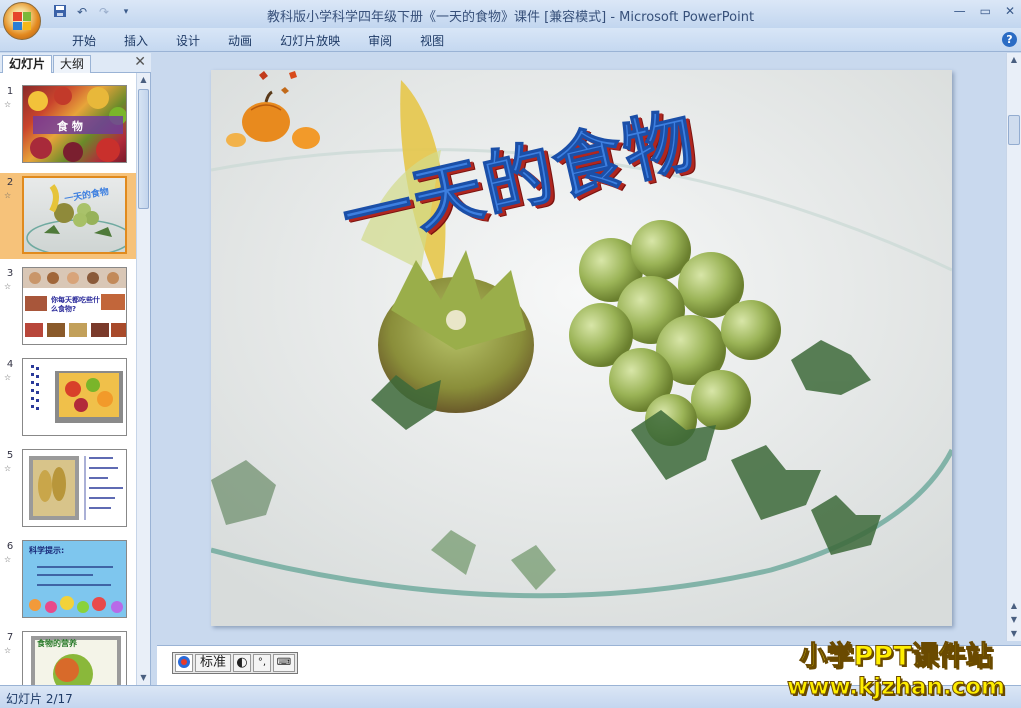 The width and height of the screenshot is (1021, 708). What do you see at coordinates (188, 41) in the screenshot?
I see `tab-design: 设计` at bounding box center [188, 41].